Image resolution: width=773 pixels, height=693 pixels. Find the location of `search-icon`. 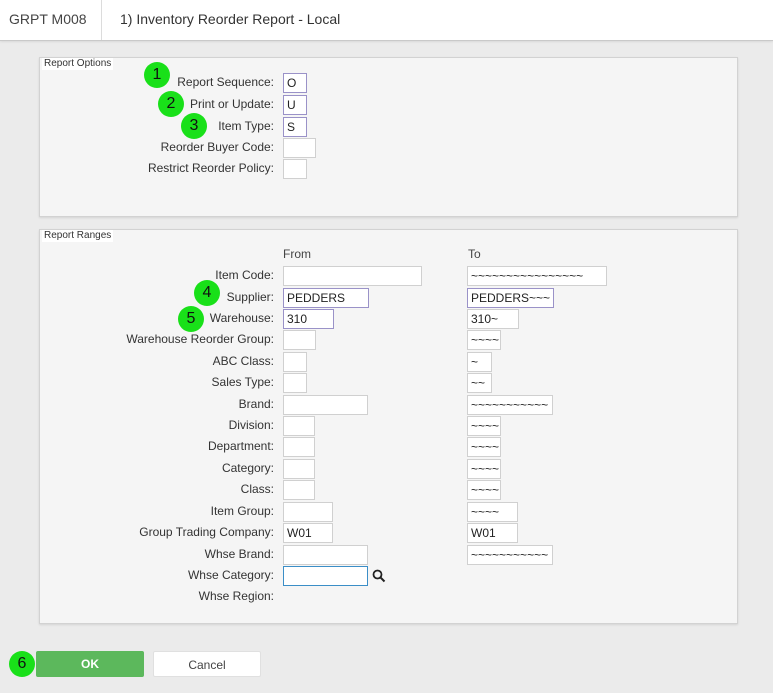

search-icon is located at coordinates (379, 576).